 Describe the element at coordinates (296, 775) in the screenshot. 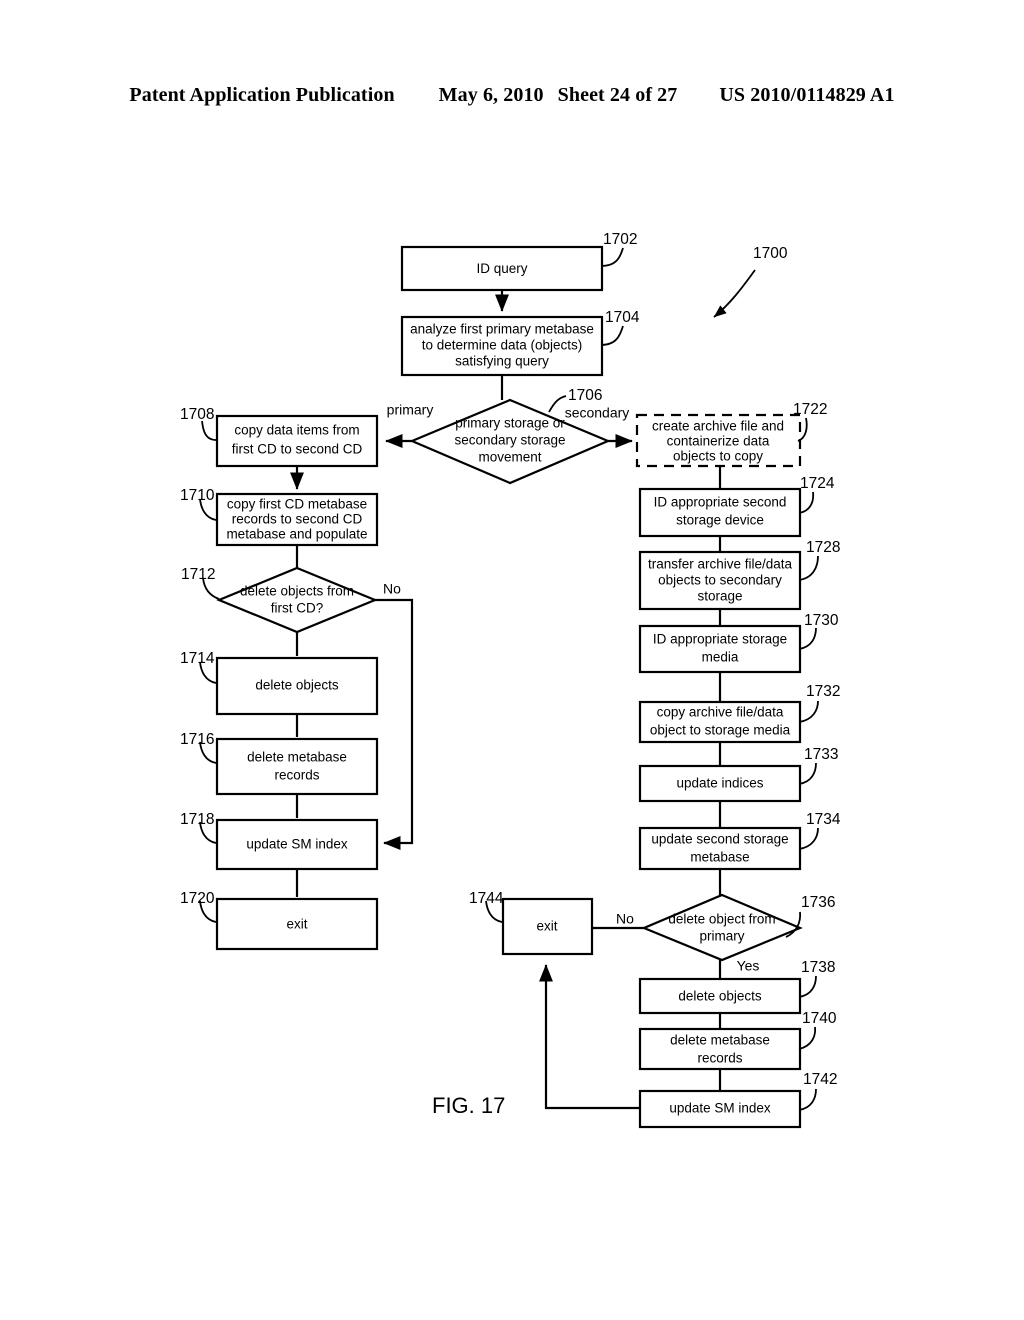

I see `node-1716-line2: records` at that location.